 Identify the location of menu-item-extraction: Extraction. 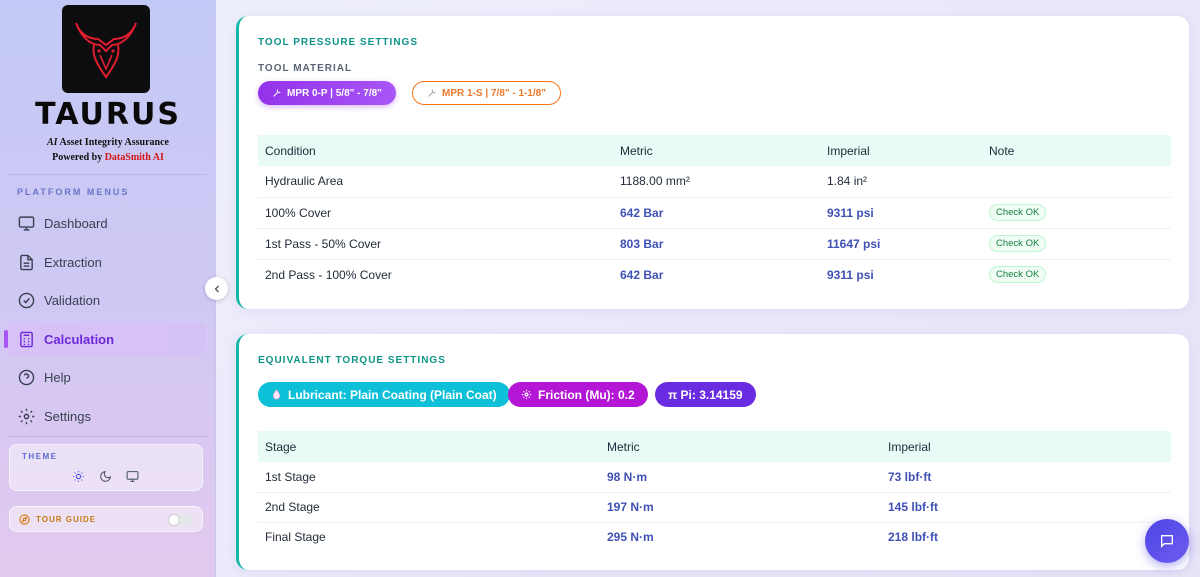
(106, 262).